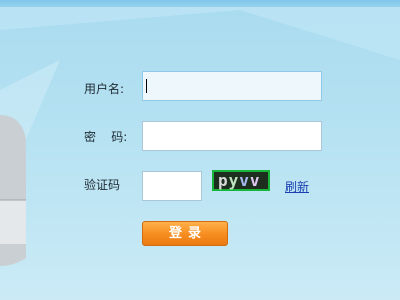  Describe the element at coordinates (185, 233) in the screenshot. I see `login-button: 登录` at that location.